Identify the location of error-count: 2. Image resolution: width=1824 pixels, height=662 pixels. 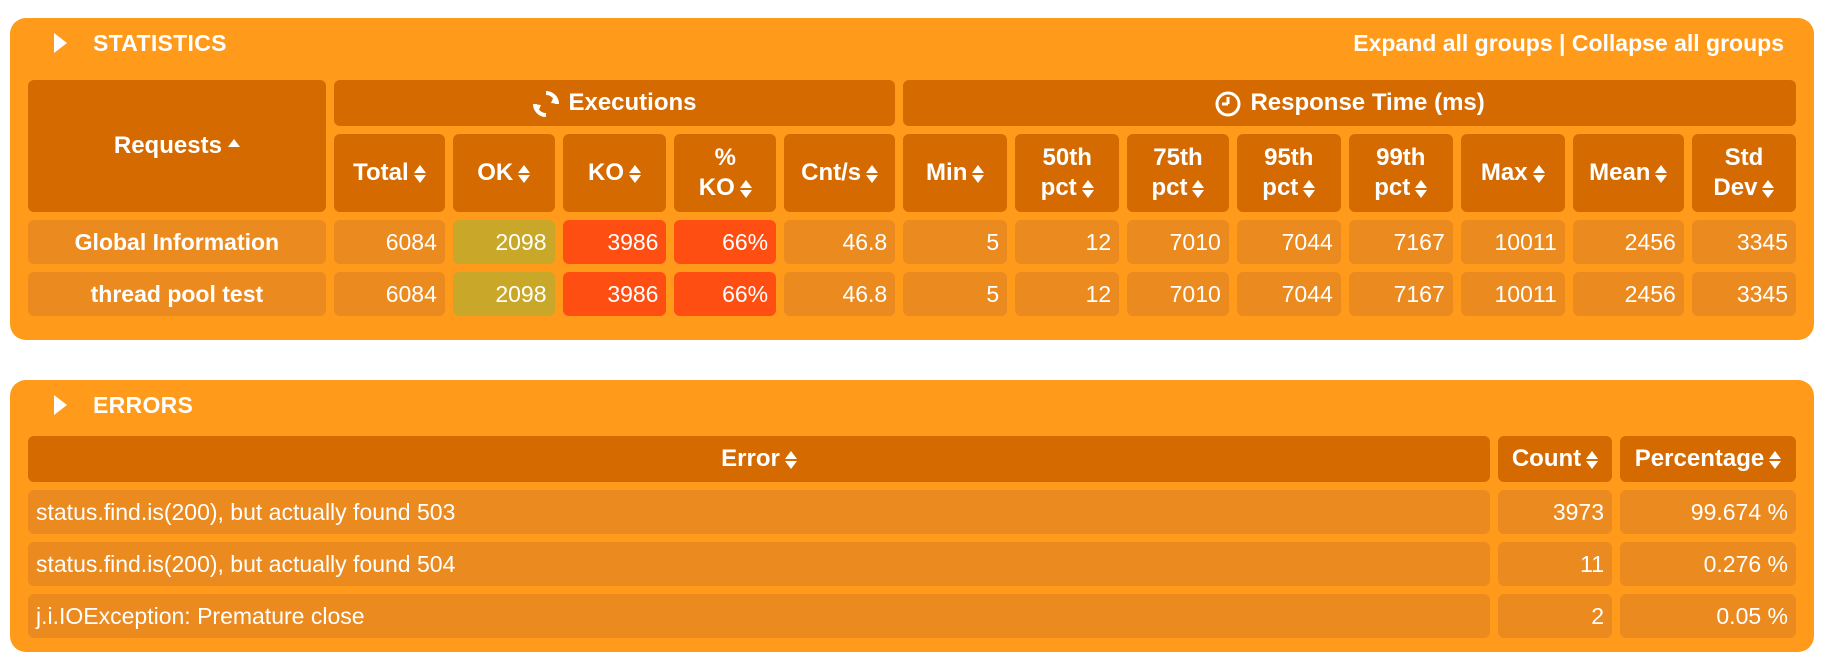
(1555, 616).